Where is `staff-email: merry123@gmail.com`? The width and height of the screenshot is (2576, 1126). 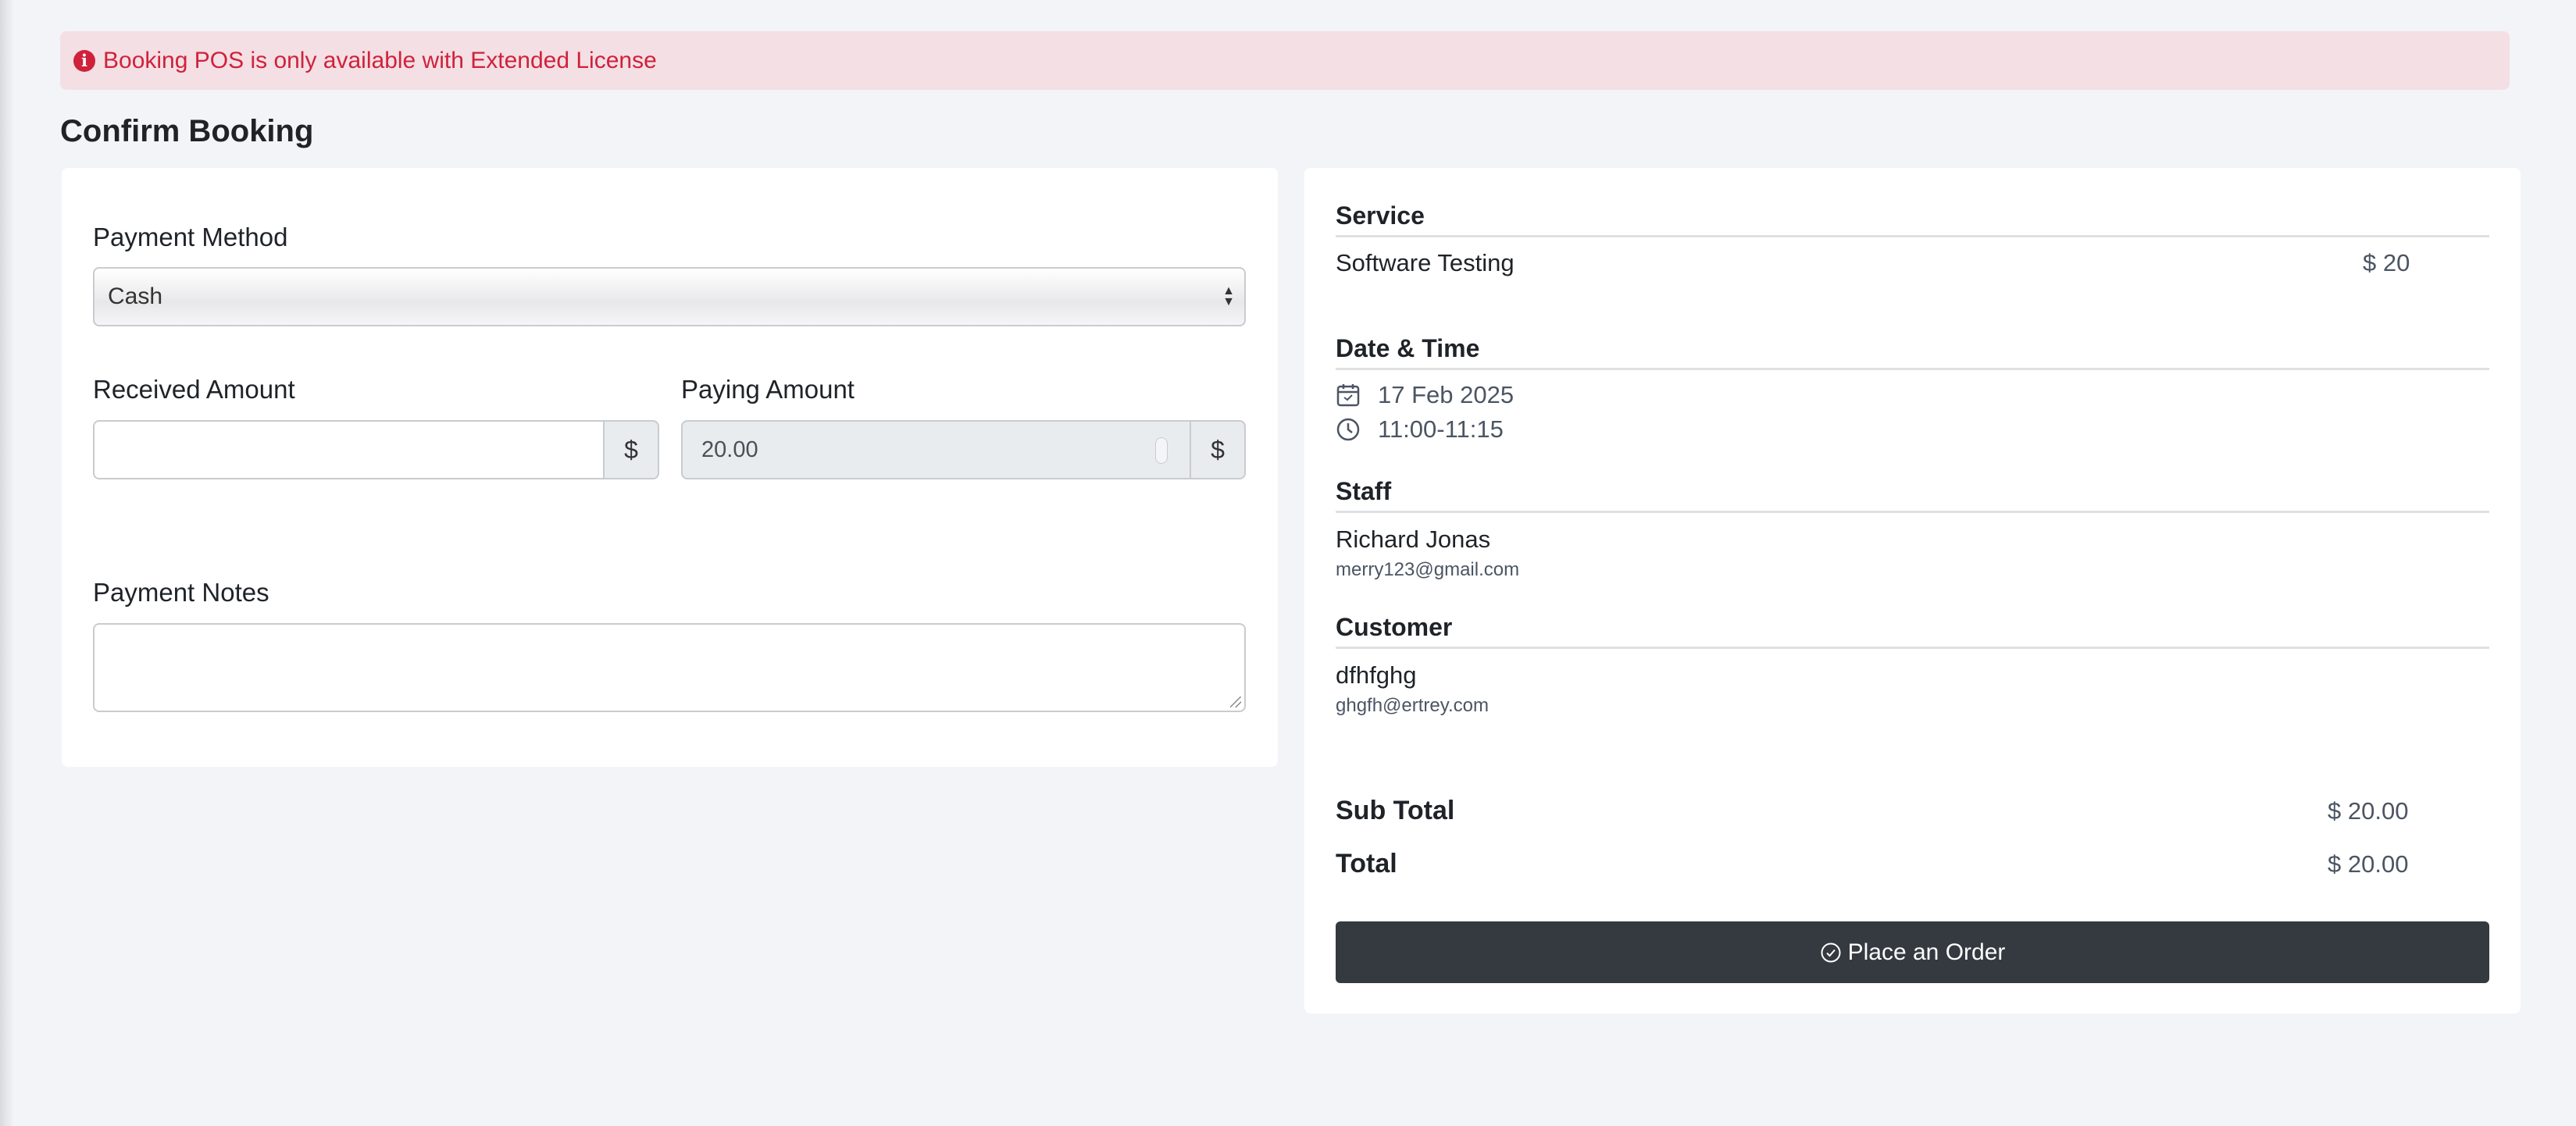
staff-email: merry123@gmail.com is located at coordinates (1428, 569).